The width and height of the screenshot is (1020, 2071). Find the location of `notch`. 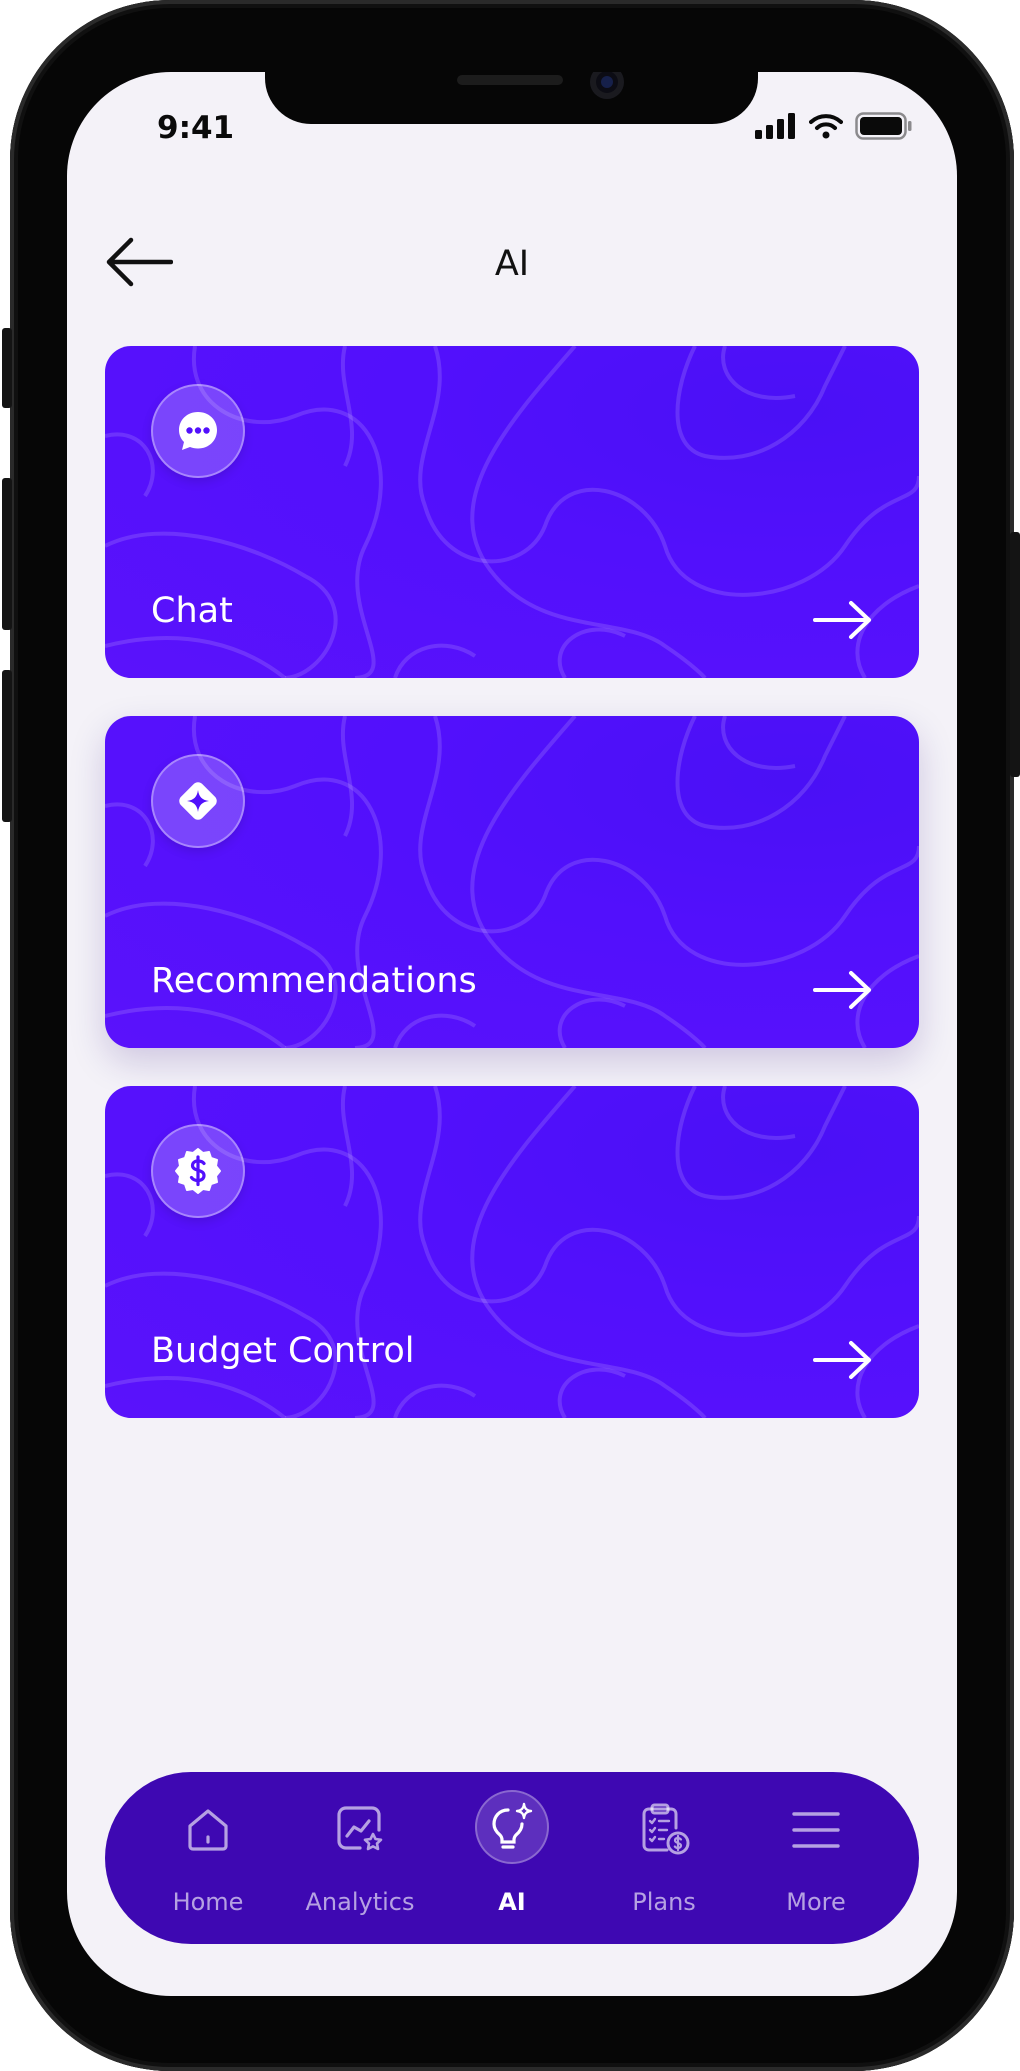

notch is located at coordinates (511, 98).